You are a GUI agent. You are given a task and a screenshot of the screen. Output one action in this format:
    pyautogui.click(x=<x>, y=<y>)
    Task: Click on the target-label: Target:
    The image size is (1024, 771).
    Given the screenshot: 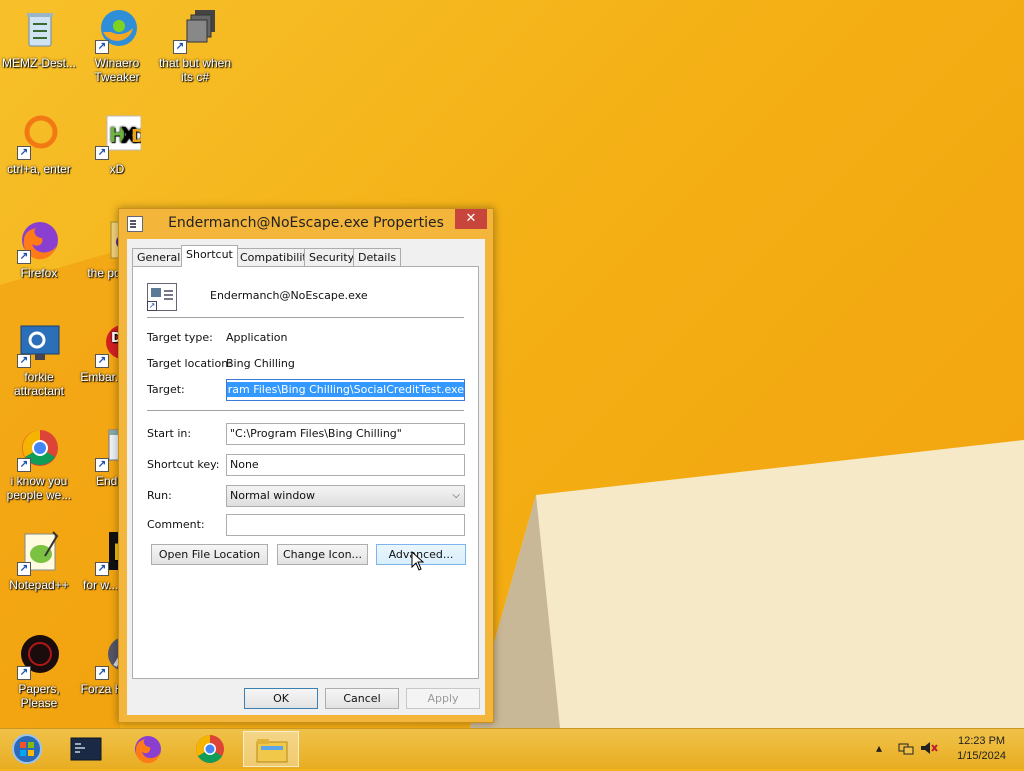 What is the action you would take?
    pyautogui.click(x=166, y=389)
    